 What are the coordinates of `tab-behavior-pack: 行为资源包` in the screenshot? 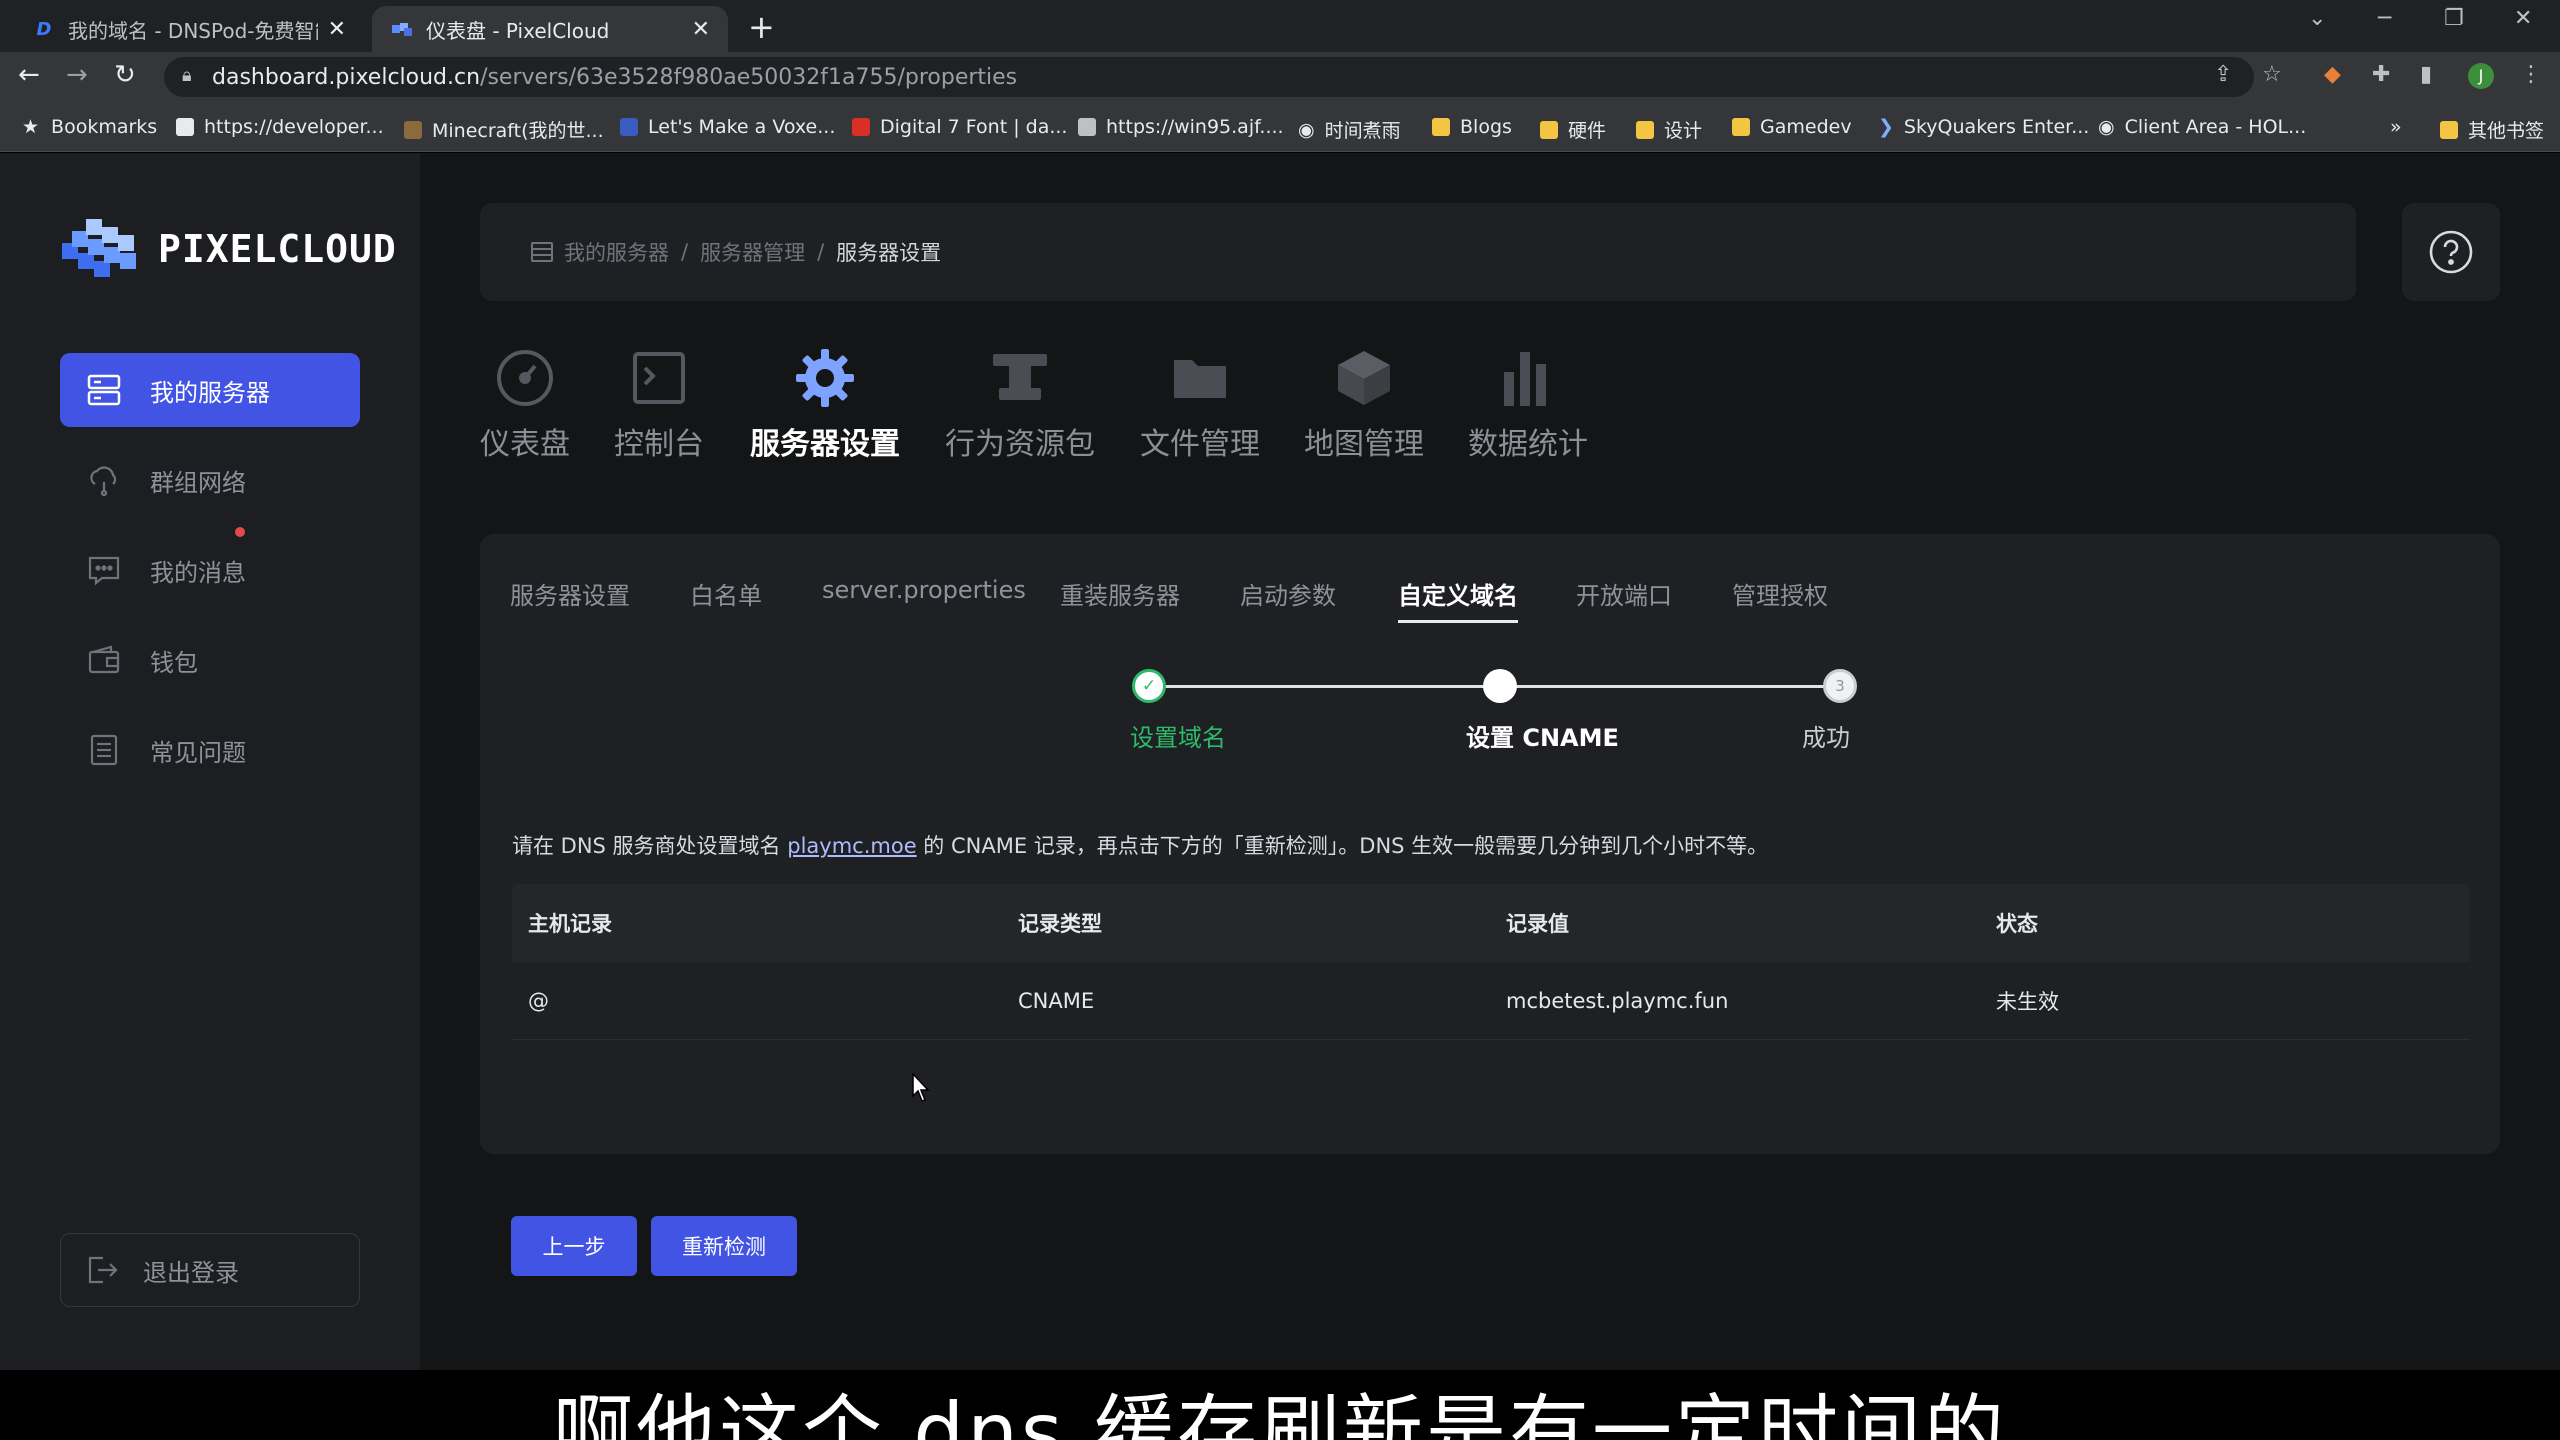 It's located at (1020, 403).